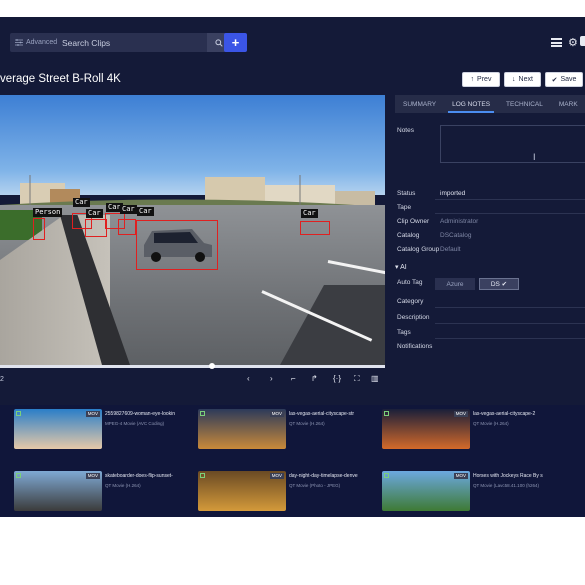 The height and width of the screenshot is (585, 585). I want to click on timeline-bar, so click(192, 366).